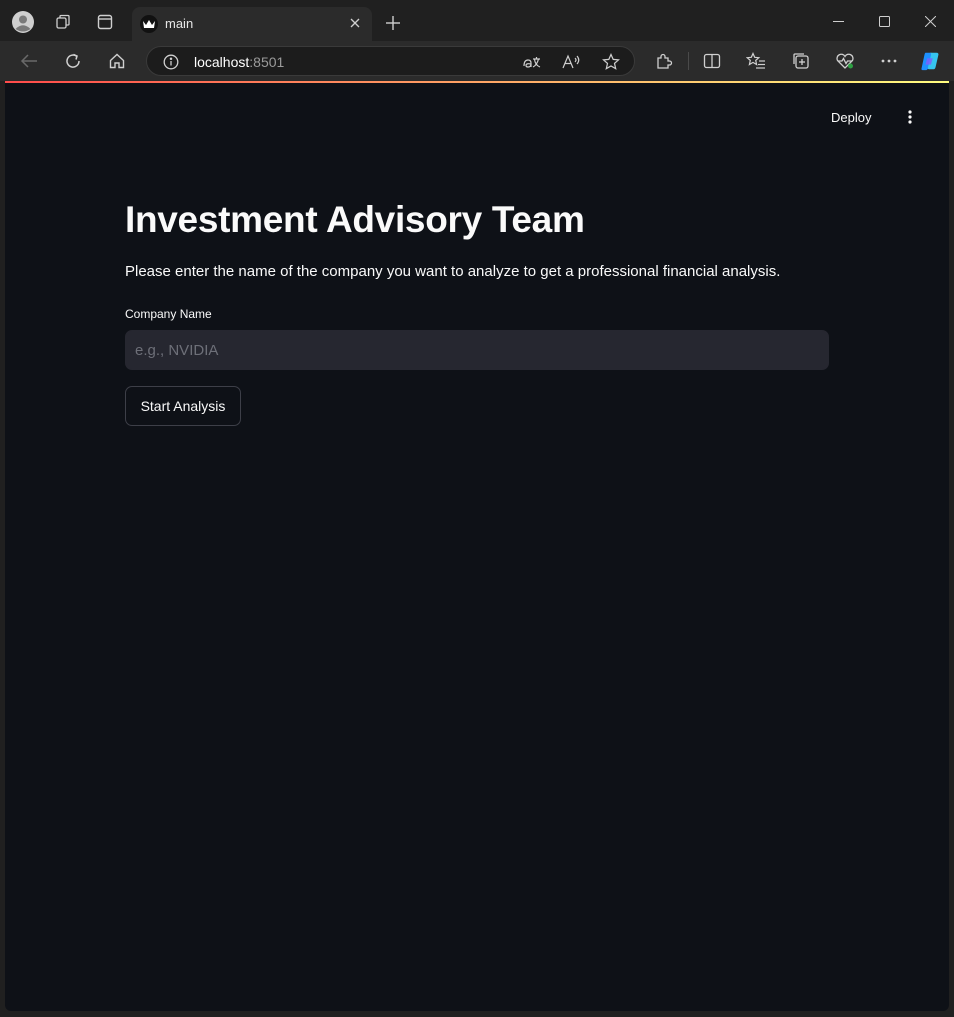 The image size is (954, 1017). I want to click on url-text: localhost:8501, so click(239, 62).